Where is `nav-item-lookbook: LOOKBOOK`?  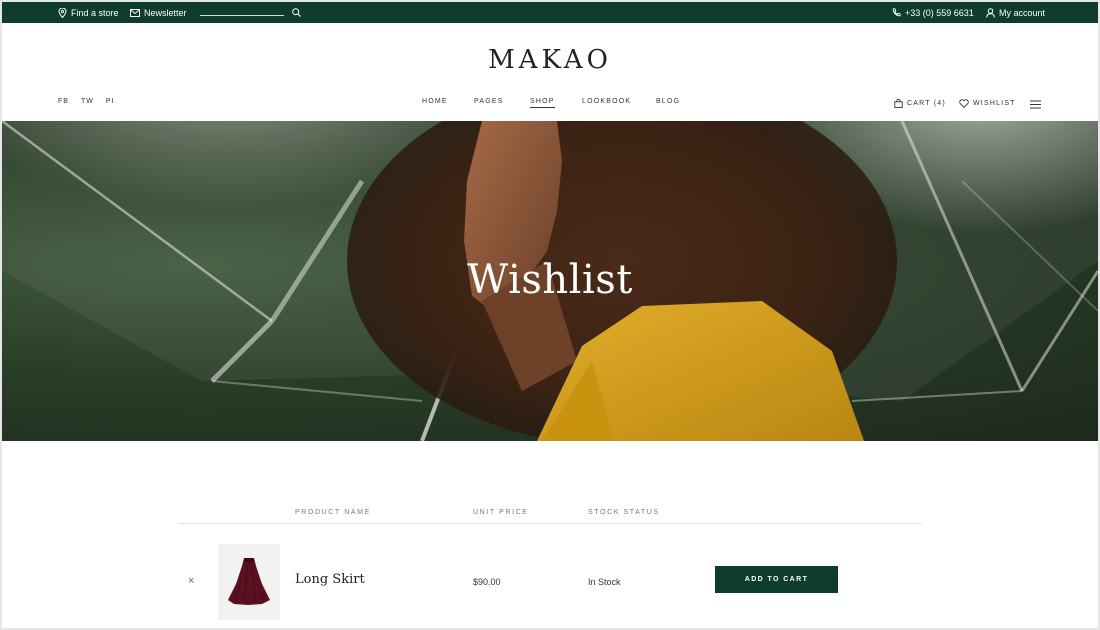
nav-item-lookbook: LOOKBOOK is located at coordinates (606, 101).